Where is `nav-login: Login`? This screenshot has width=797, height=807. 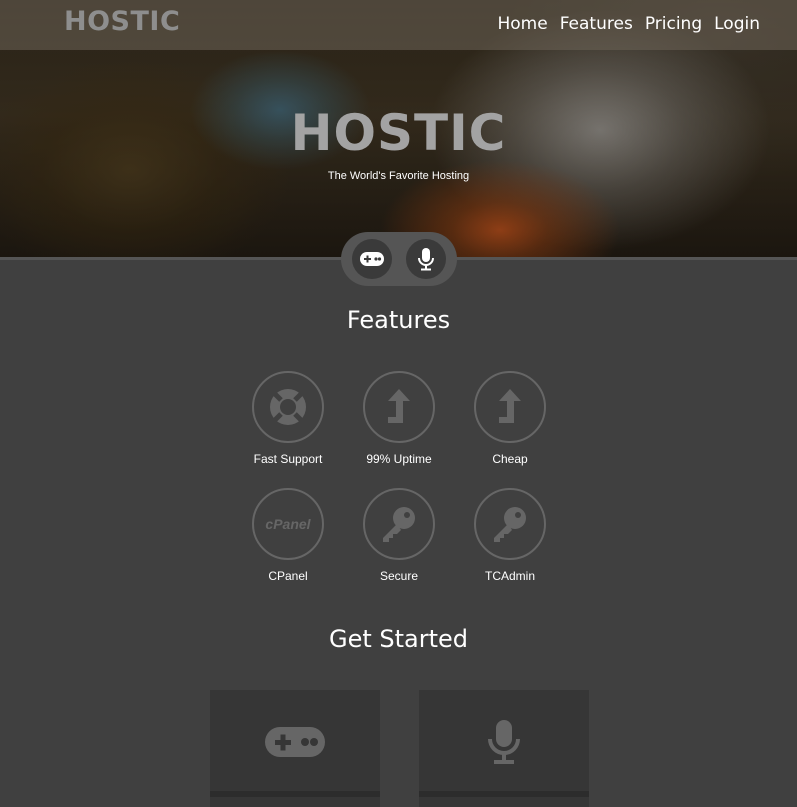
nav-login: Login is located at coordinates (737, 24).